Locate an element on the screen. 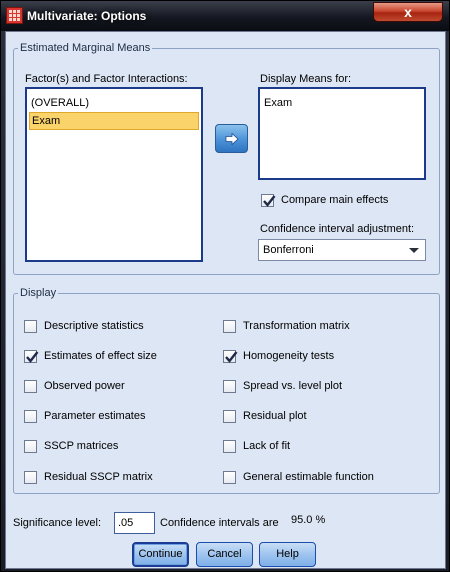 The image size is (450, 572). spread-level-plot-checkbox: Spread vs. level plot is located at coordinates (282, 386).